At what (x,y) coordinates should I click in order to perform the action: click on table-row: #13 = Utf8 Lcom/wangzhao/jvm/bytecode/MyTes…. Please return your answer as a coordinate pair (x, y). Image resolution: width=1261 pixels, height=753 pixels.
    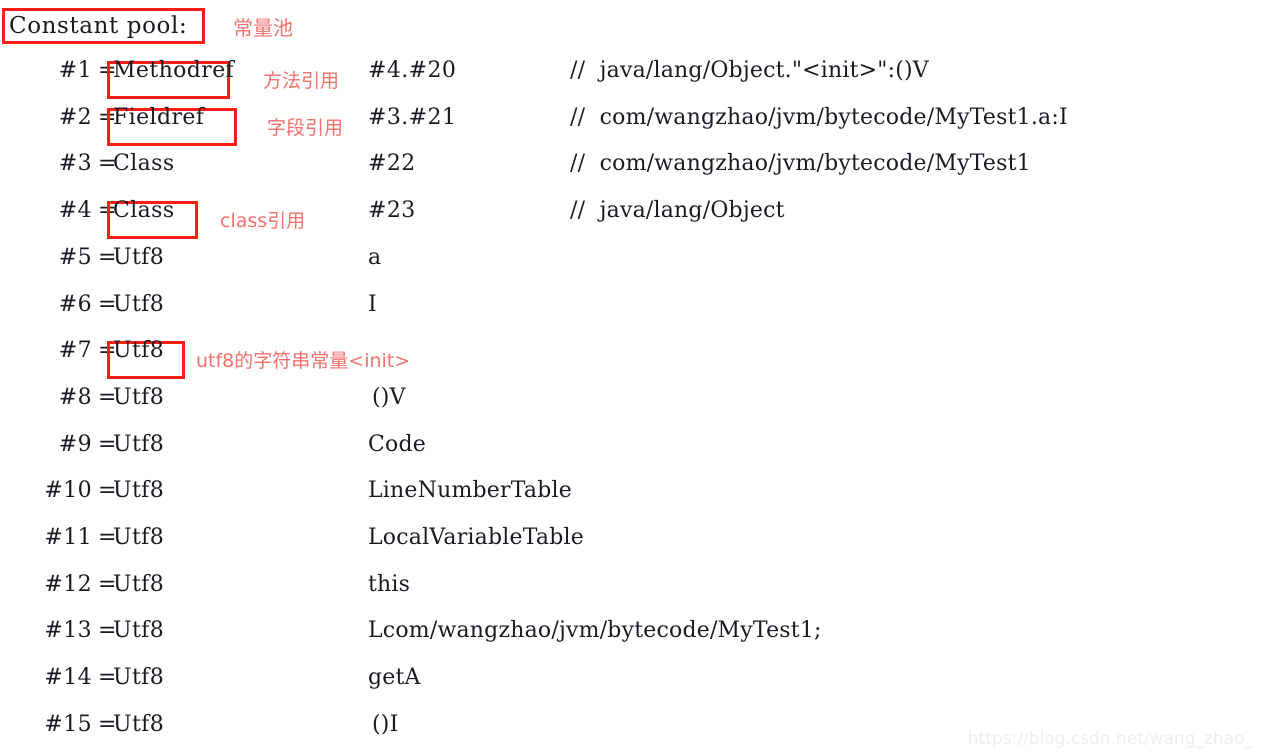
    Looking at the image, I should click on (630, 641).